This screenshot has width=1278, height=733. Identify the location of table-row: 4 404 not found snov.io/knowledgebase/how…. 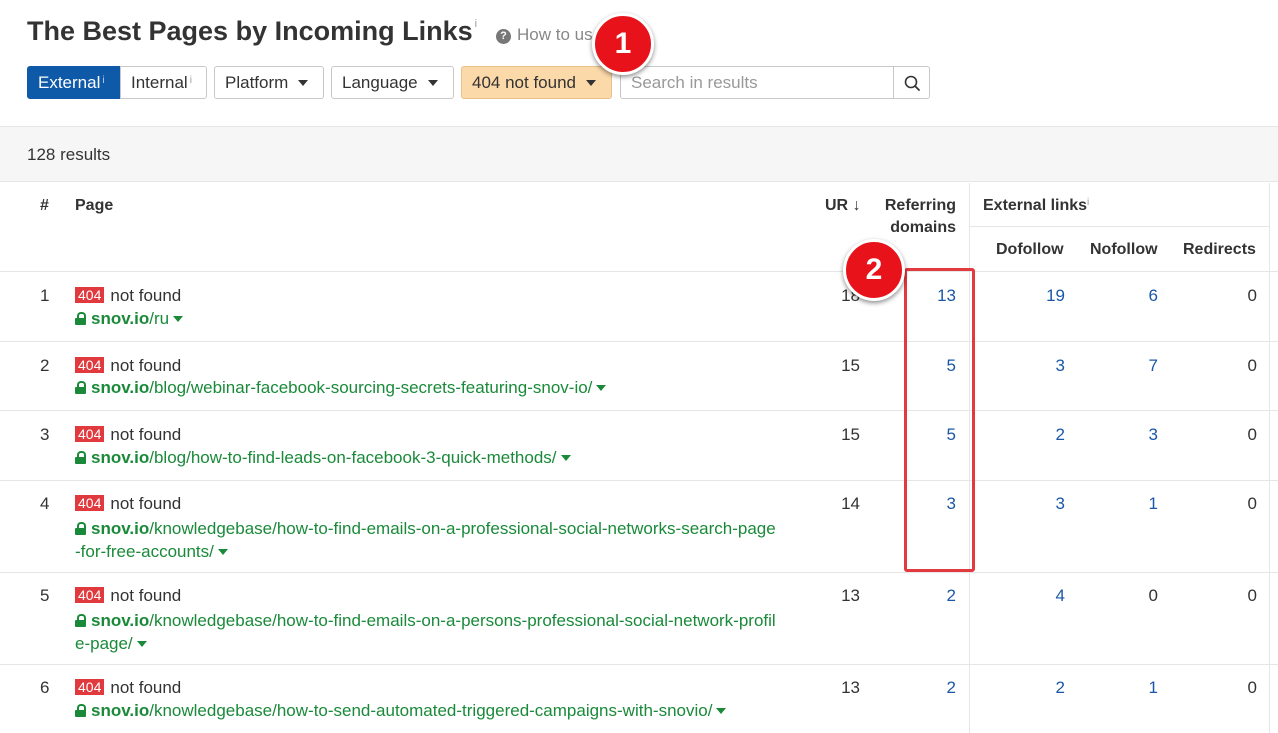
(639, 526).